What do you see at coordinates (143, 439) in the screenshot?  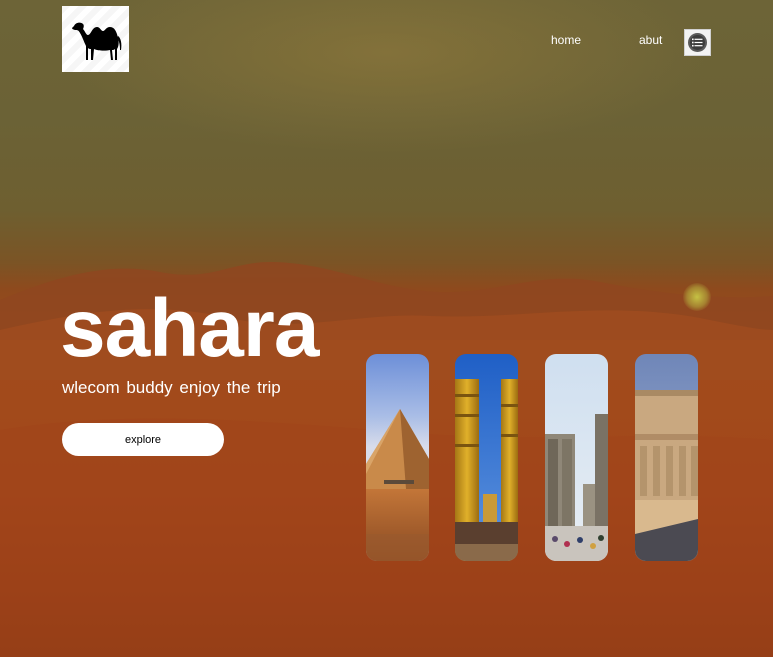 I see `explore-button: explore` at bounding box center [143, 439].